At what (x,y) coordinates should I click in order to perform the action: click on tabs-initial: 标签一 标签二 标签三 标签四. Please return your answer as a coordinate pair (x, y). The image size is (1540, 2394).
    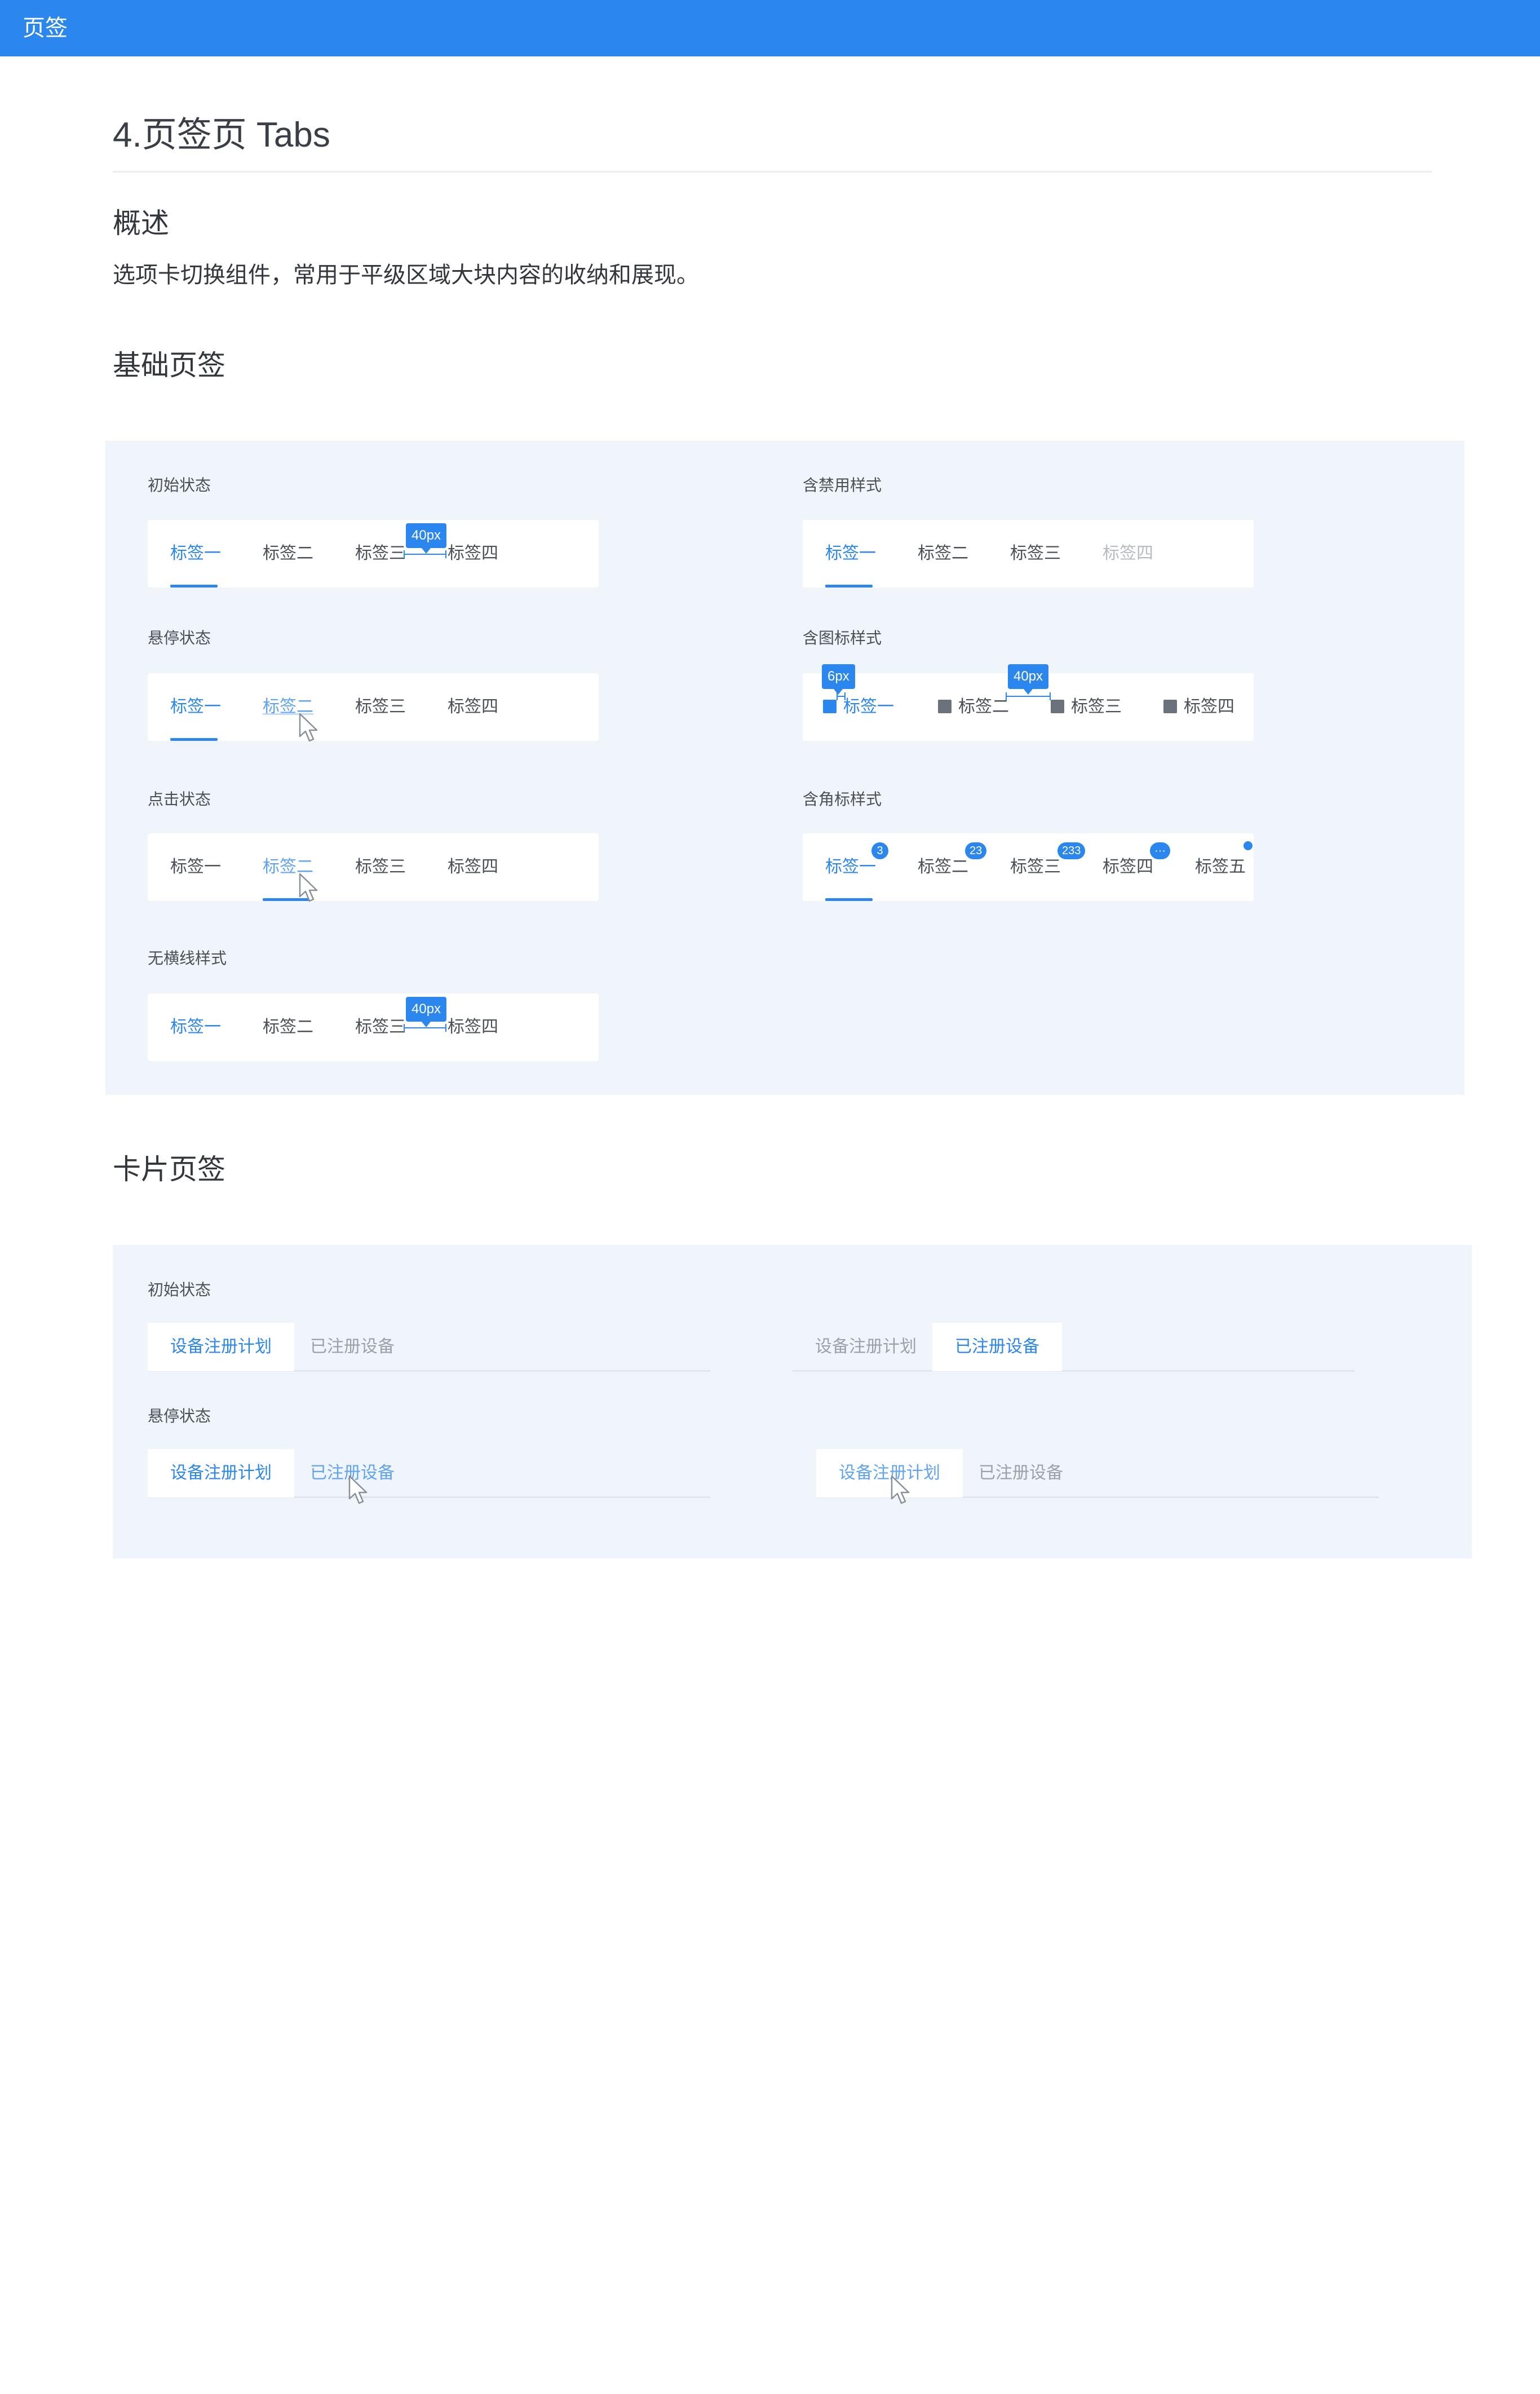
    Looking at the image, I should click on (373, 554).